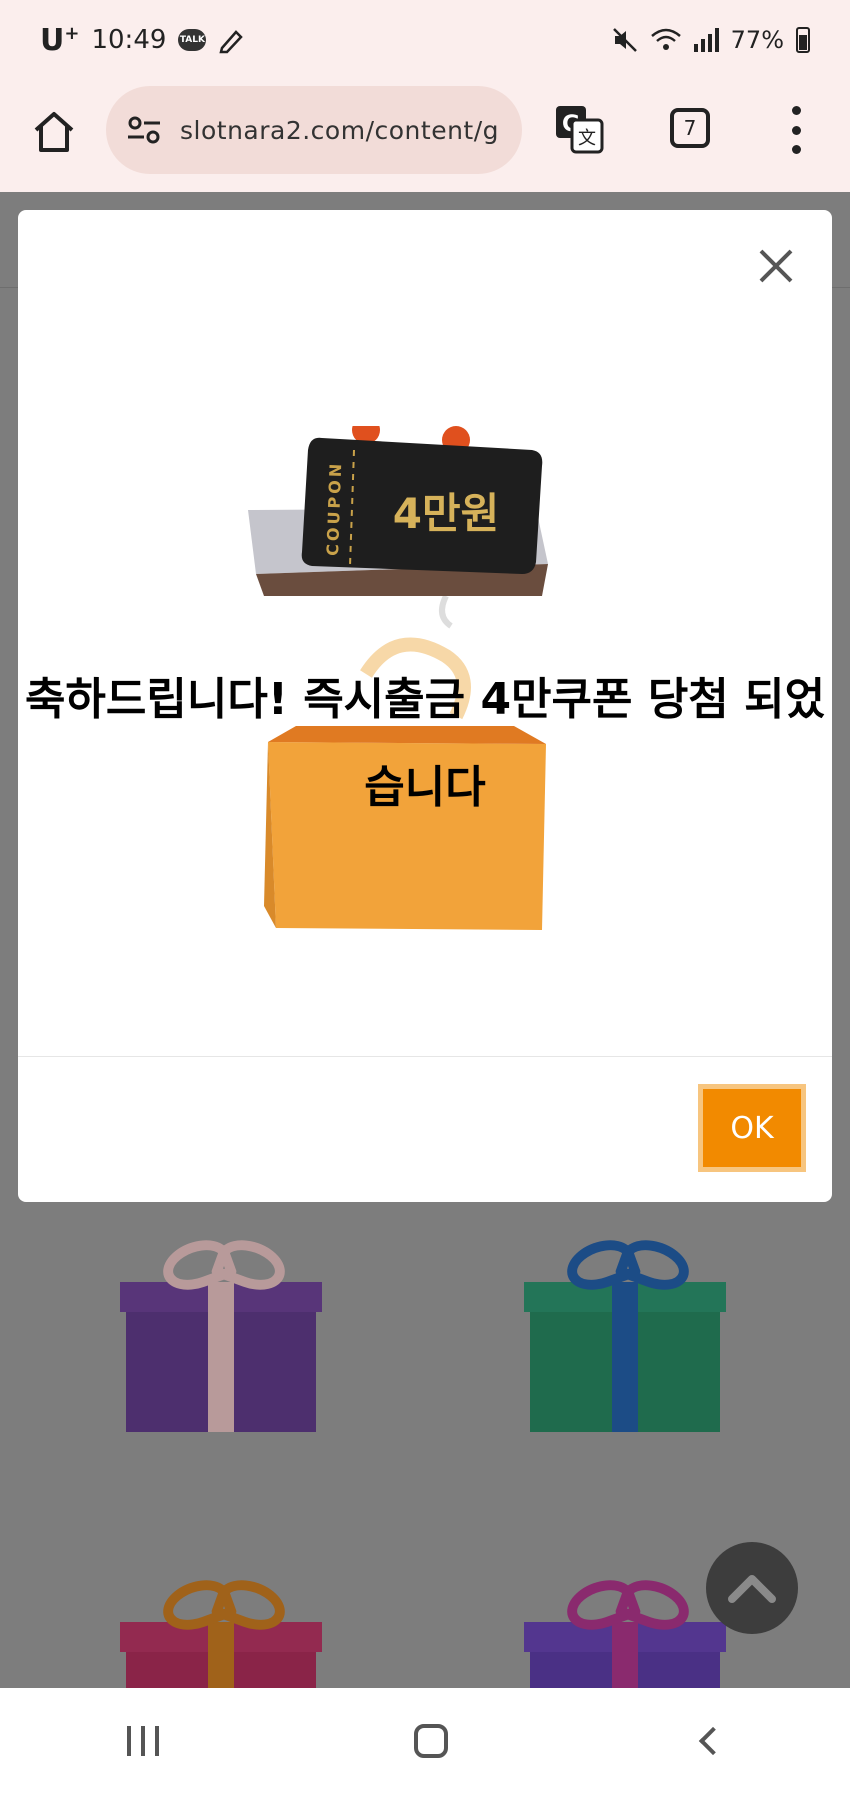 This screenshot has width=850, height=1794. Describe the element at coordinates (587, 138) in the screenshot. I see `svg-text: 文` at that location.